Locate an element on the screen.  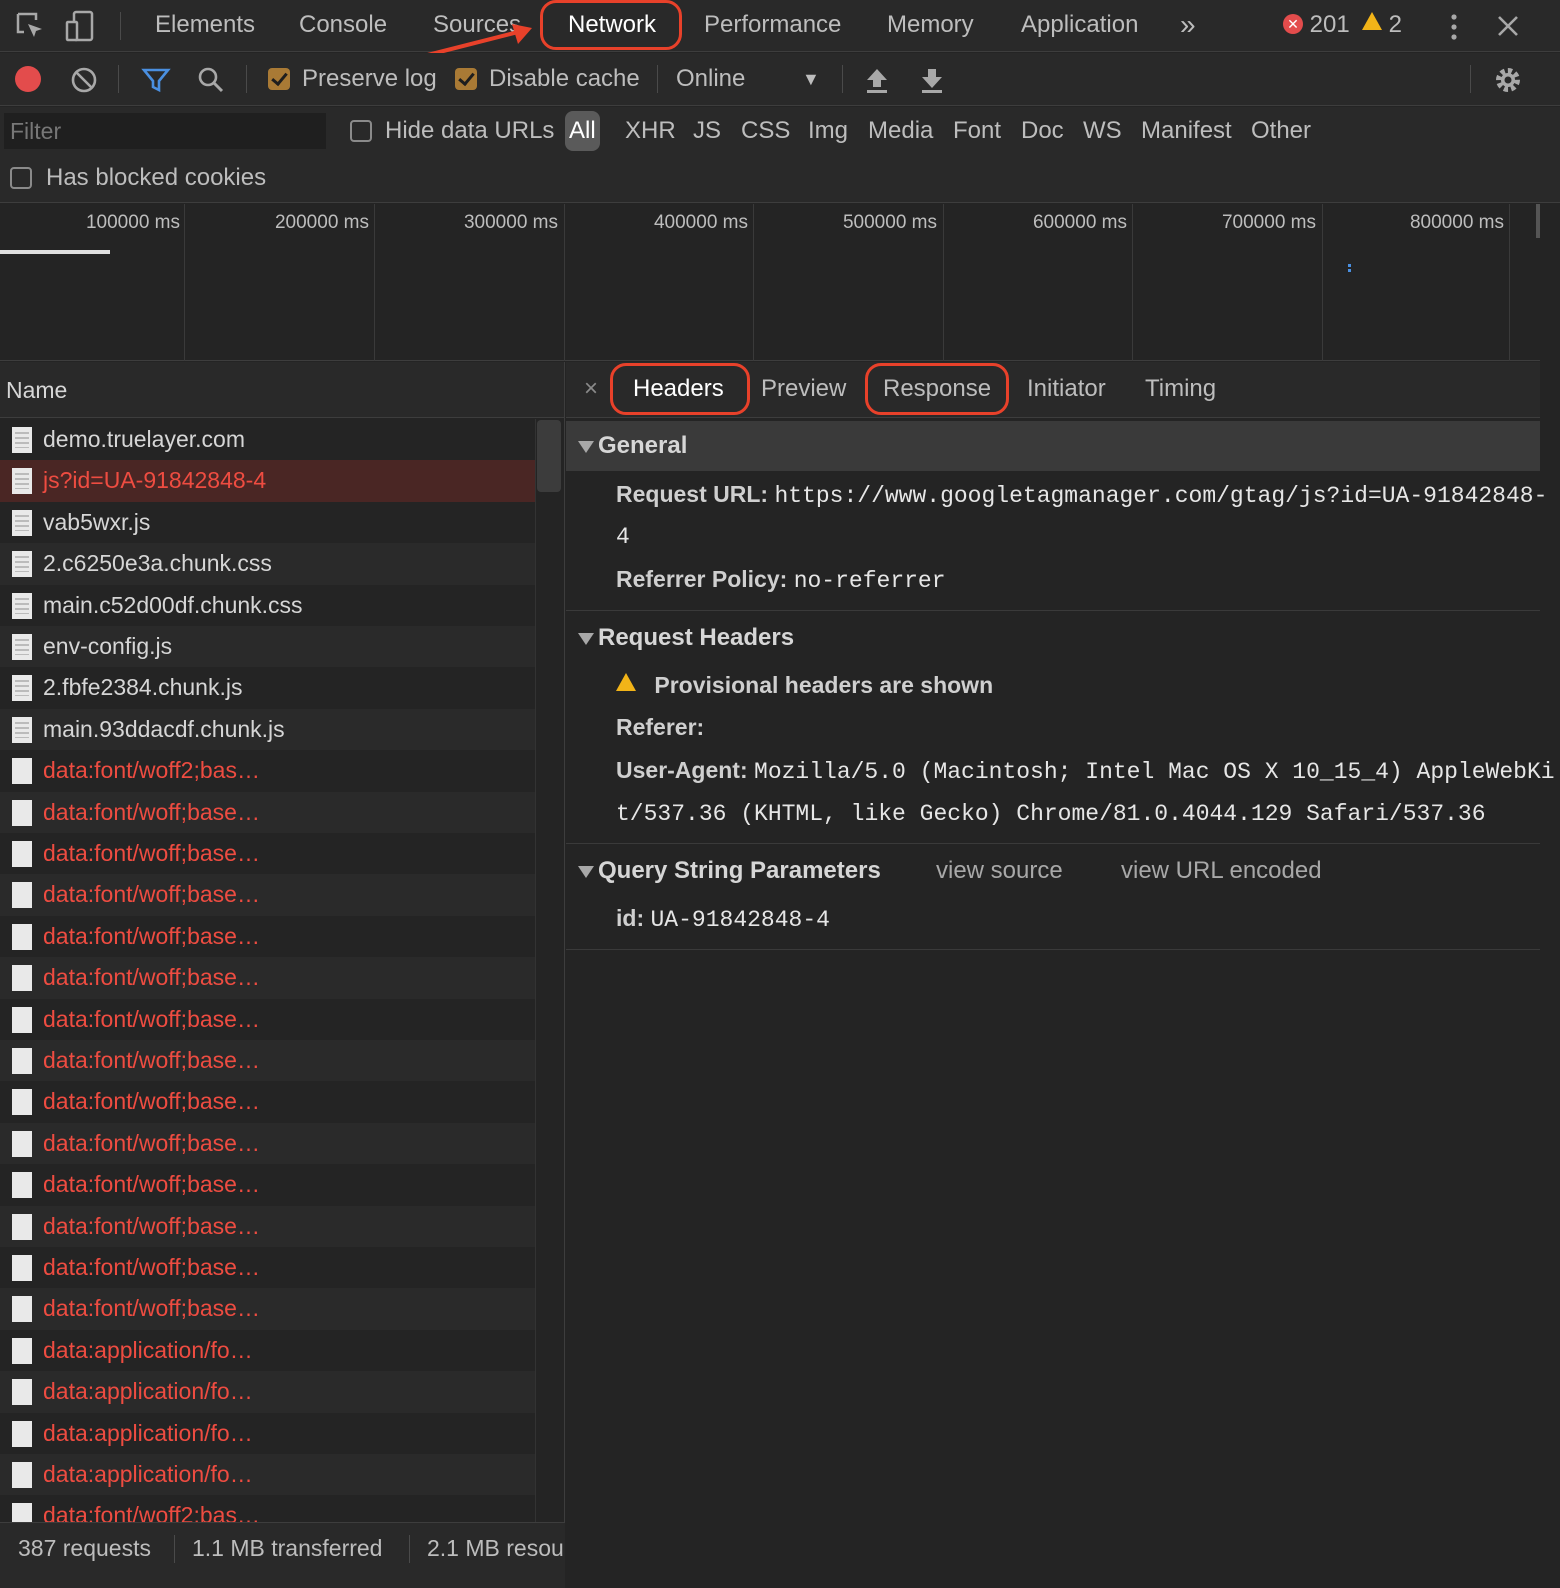
name-column-header: Name is located at coordinates (282, 390).